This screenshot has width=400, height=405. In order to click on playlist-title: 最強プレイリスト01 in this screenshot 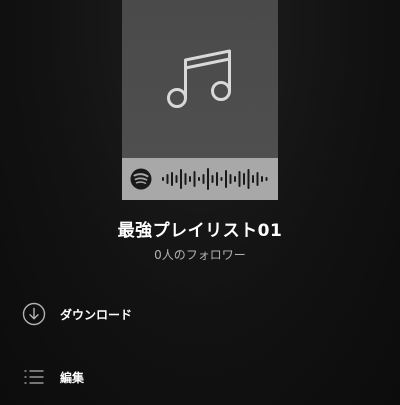, I will do `click(200, 231)`.